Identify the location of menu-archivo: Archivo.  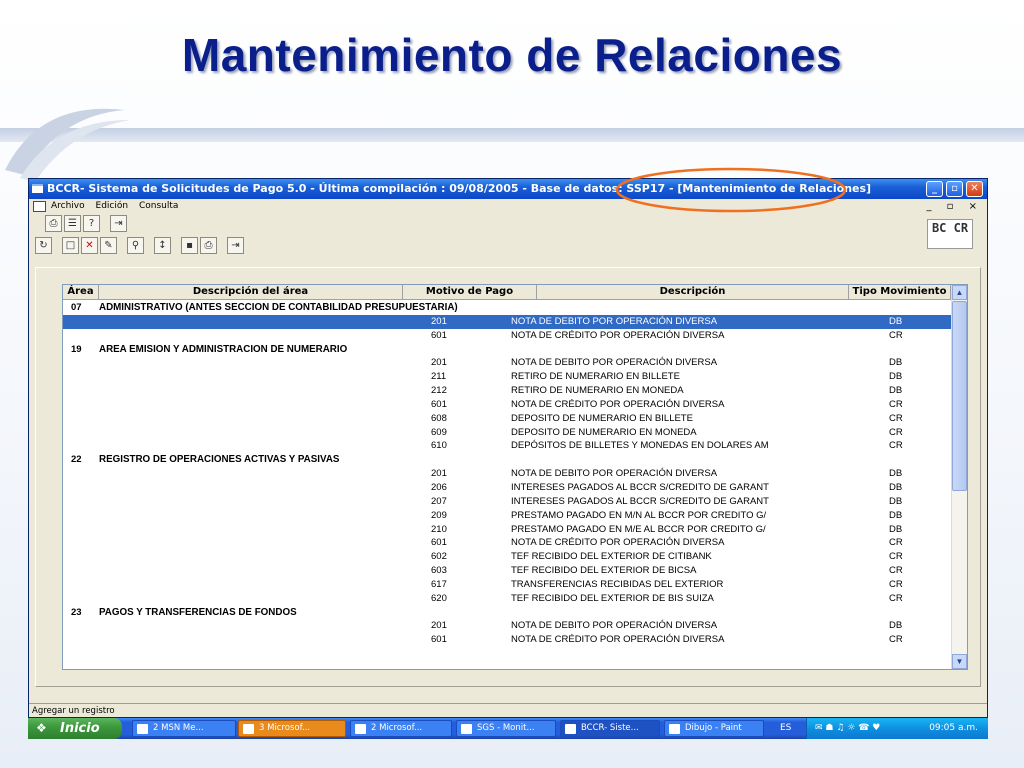
(68, 206).